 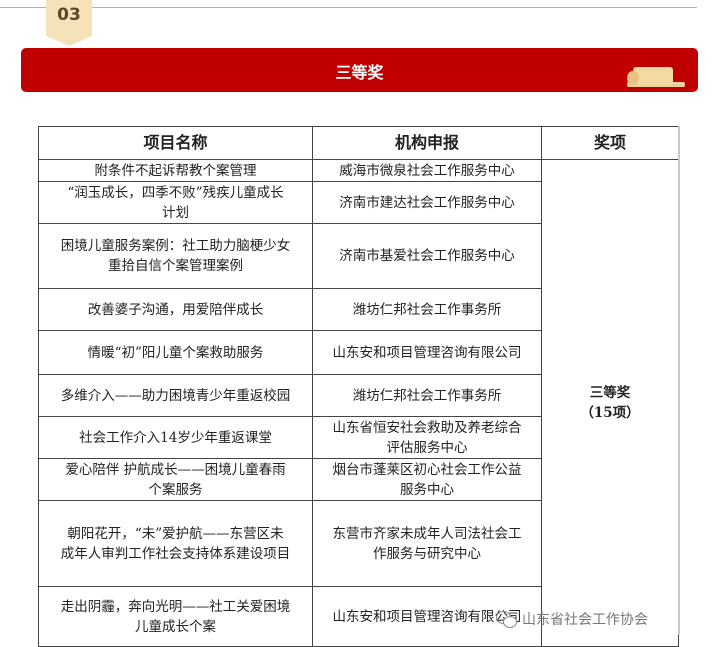 What do you see at coordinates (610, 393) in the screenshot?
I see `award-level: 三等奖` at bounding box center [610, 393].